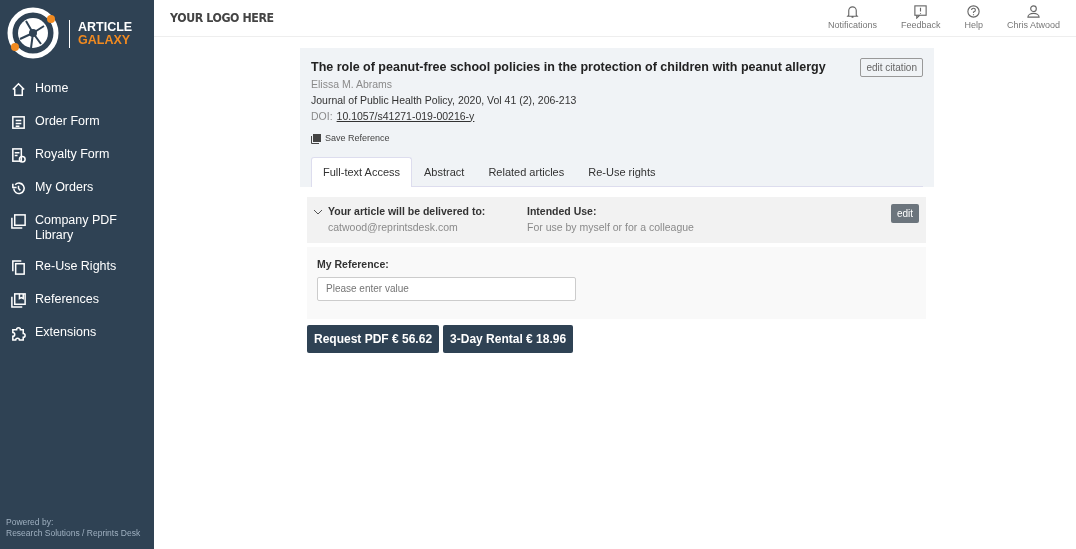 This screenshot has width=1076, height=549. What do you see at coordinates (77, 333) in the screenshot?
I see `sidebar-item: Extensions` at bounding box center [77, 333].